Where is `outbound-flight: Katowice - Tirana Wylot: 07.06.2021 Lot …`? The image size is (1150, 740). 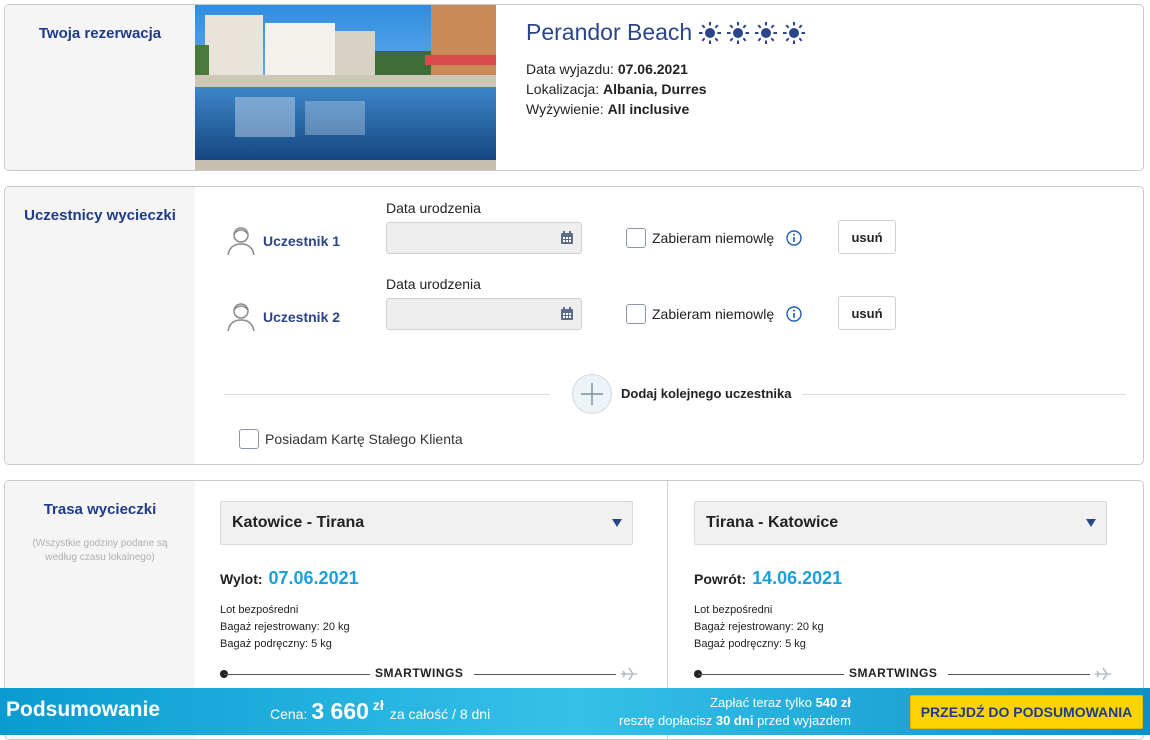
outbound-flight: Katowice - Tirana Wylot: 07.06.2021 Lot … is located at coordinates (440, 606).